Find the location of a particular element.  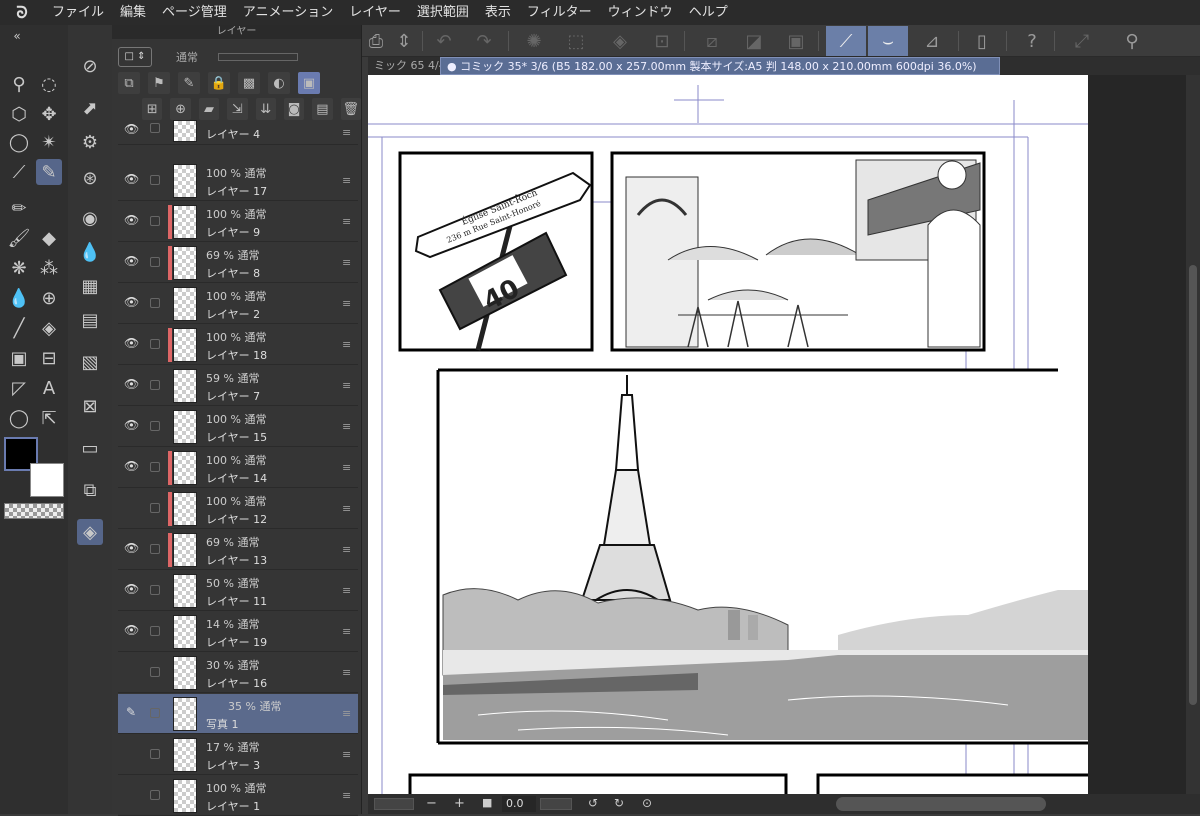

menu-window: ウィンドウ is located at coordinates (640, 12).